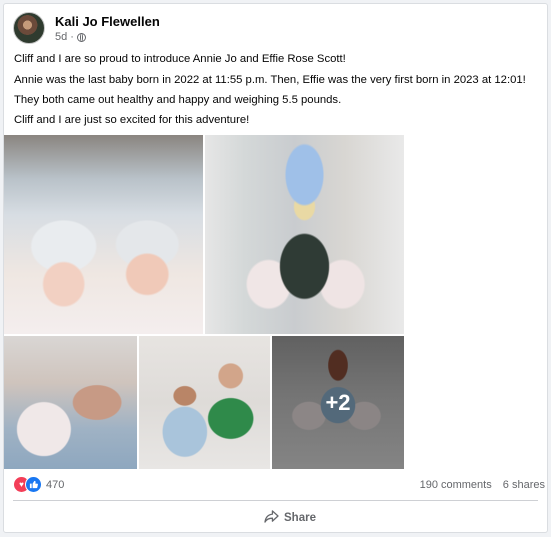 This screenshot has width=551, height=537. What do you see at coordinates (107, 21) in the screenshot?
I see `author-name: Kali Jo Flewellen` at bounding box center [107, 21].